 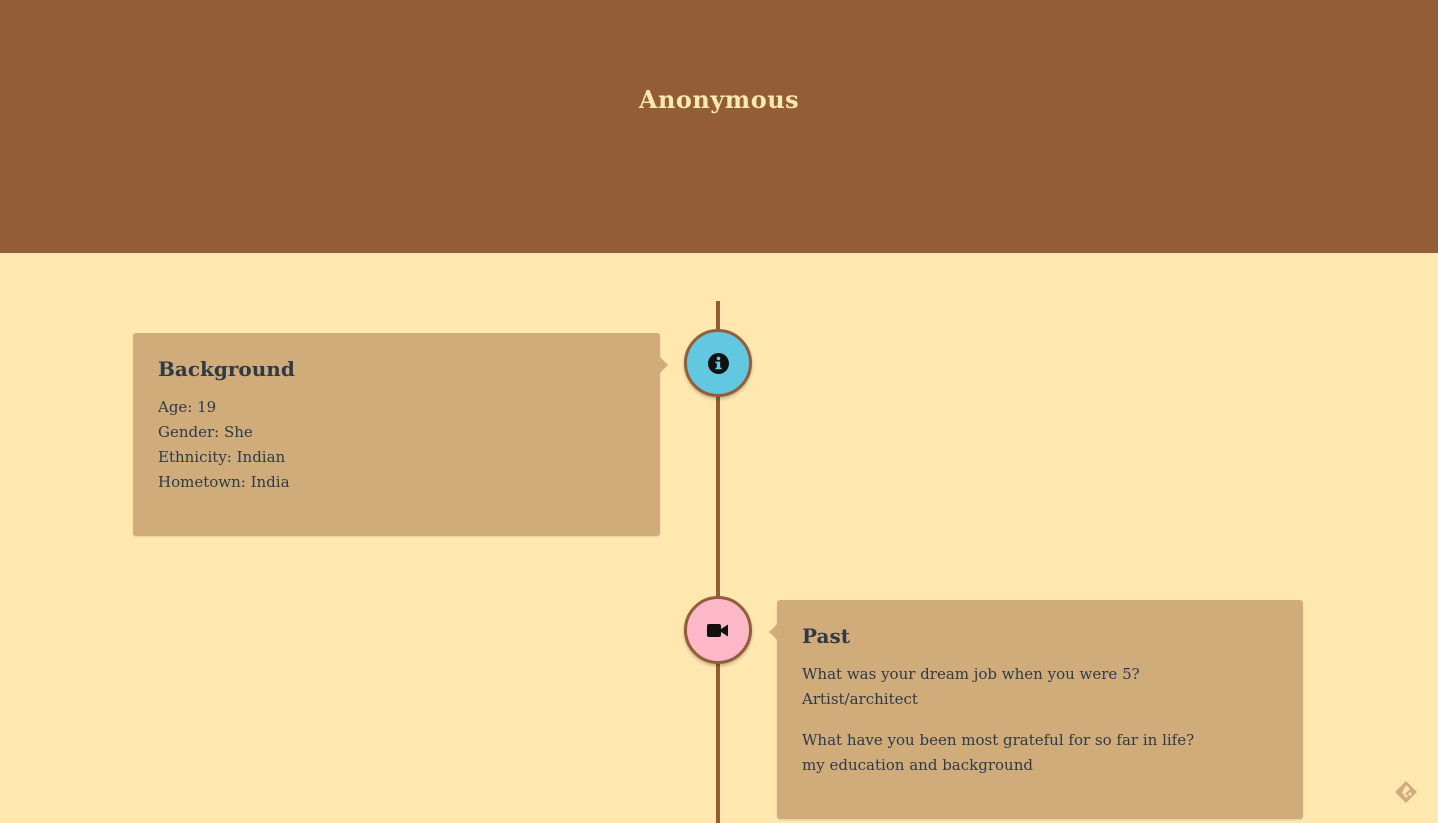 What do you see at coordinates (222, 457) in the screenshot?
I see `background-ethnicity: Ethnicity: Indian` at bounding box center [222, 457].